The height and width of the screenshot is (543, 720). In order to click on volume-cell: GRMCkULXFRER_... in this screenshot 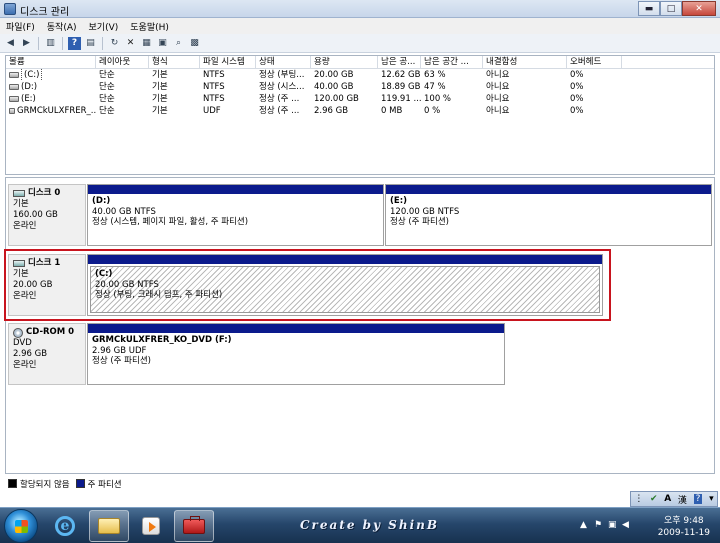, I will do `click(51, 111)`.